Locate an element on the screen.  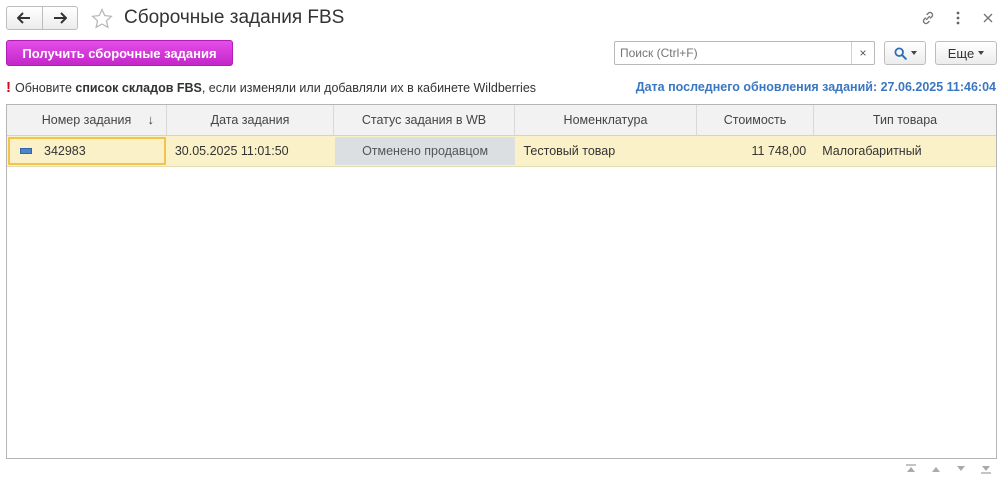
page-title: Сборочные задания FBS is located at coordinates (234, 17).